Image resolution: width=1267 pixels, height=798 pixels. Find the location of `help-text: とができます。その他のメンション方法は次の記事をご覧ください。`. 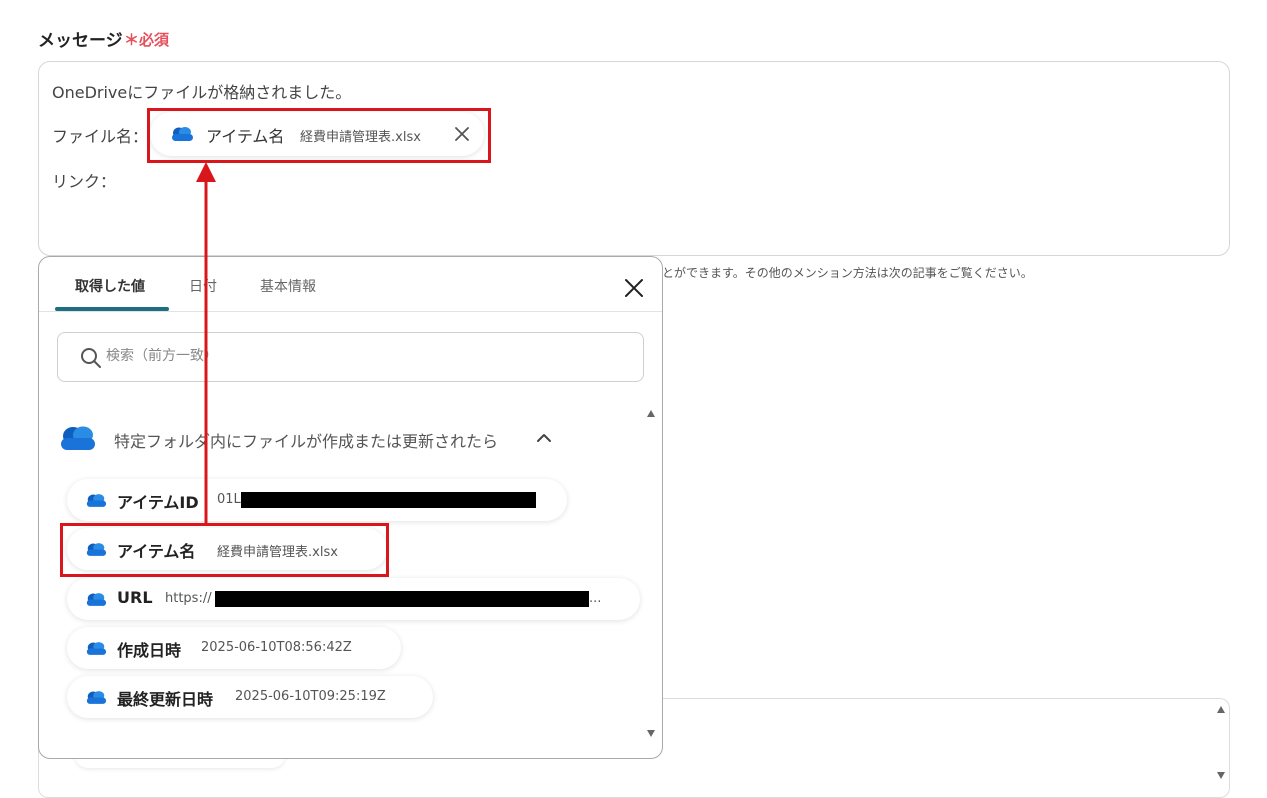

help-text: とができます。その他のメンション方法は次の記事をご覧ください。 is located at coordinates (847, 273).